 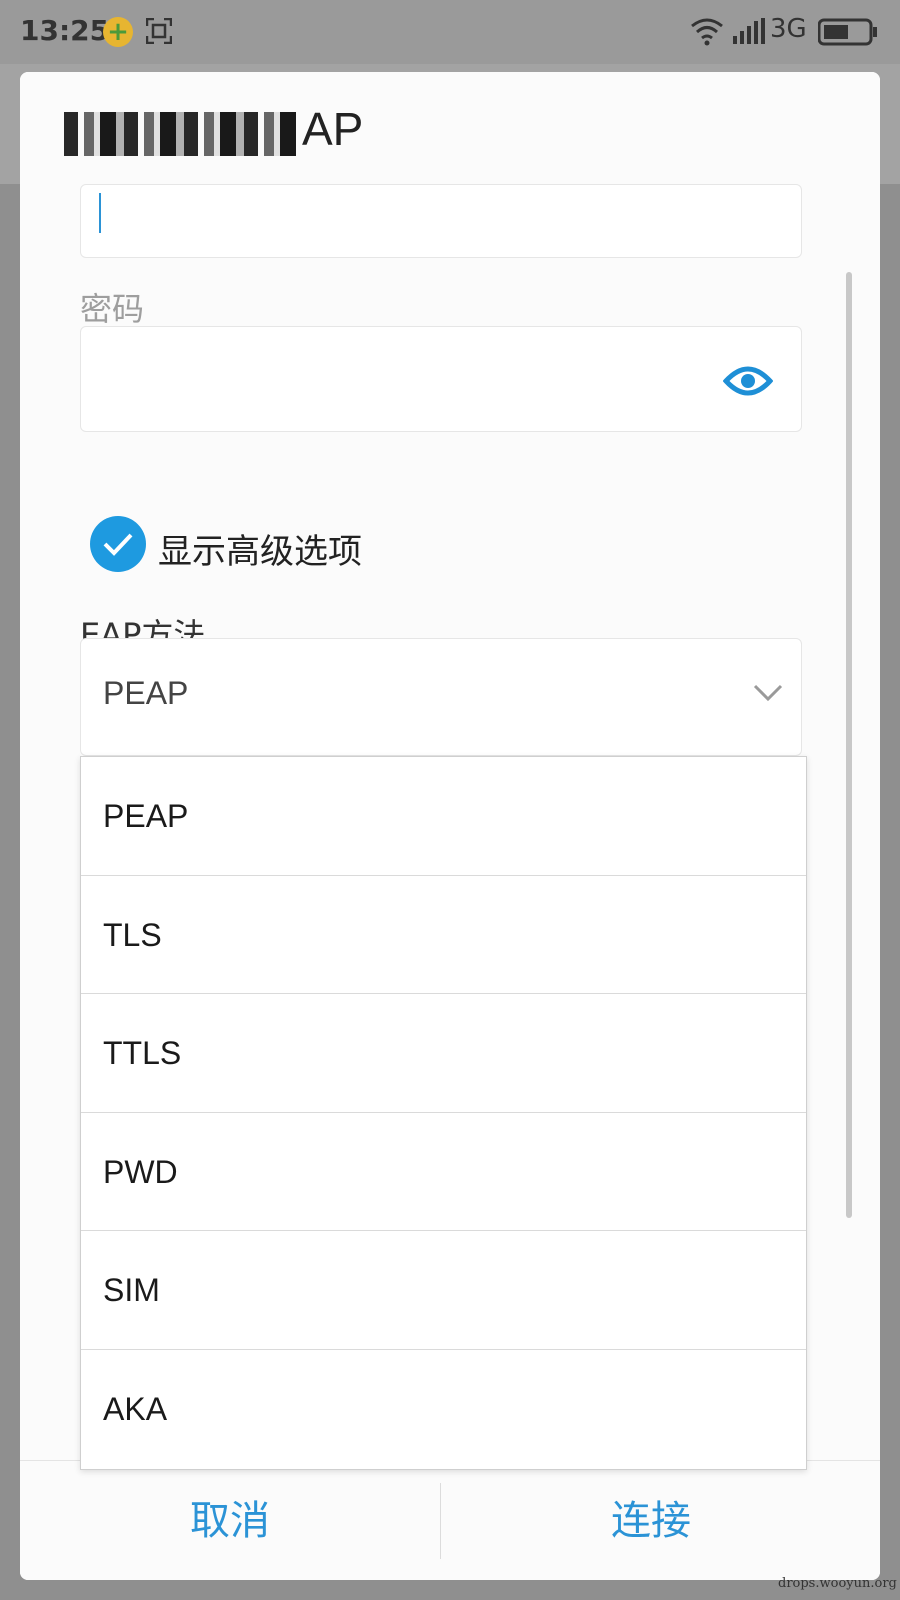 I want to click on show-advanced-checkbox, so click(x=118, y=544).